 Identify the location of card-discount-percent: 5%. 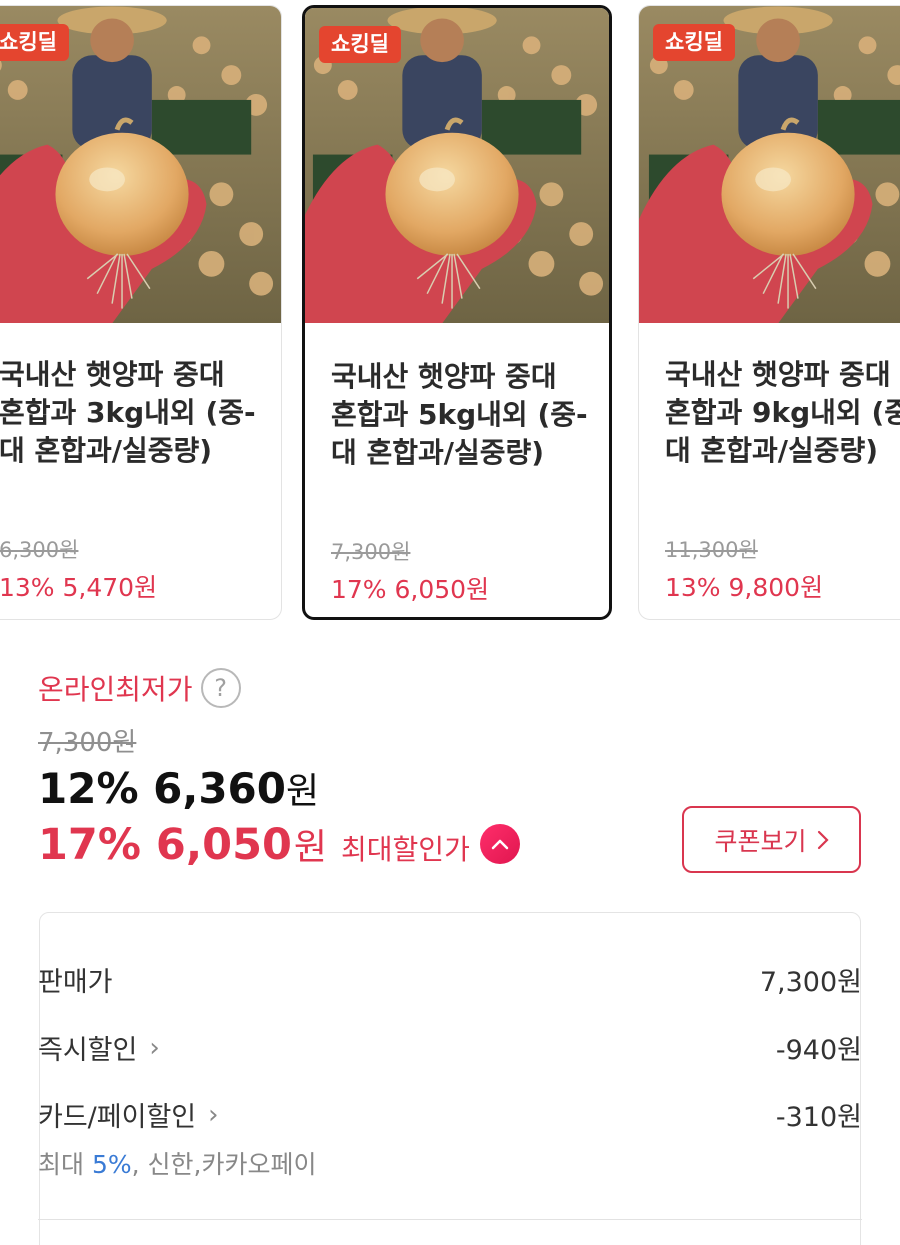
(111, 1164).